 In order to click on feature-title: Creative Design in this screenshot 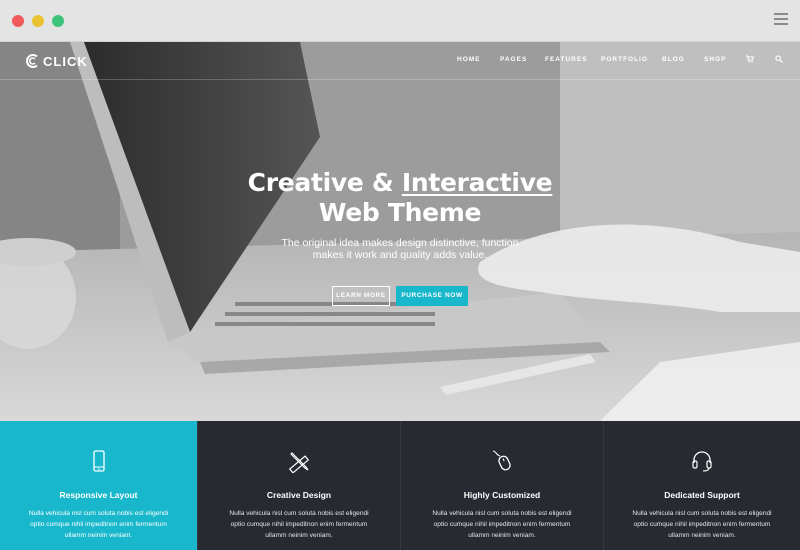, I will do `click(299, 495)`.